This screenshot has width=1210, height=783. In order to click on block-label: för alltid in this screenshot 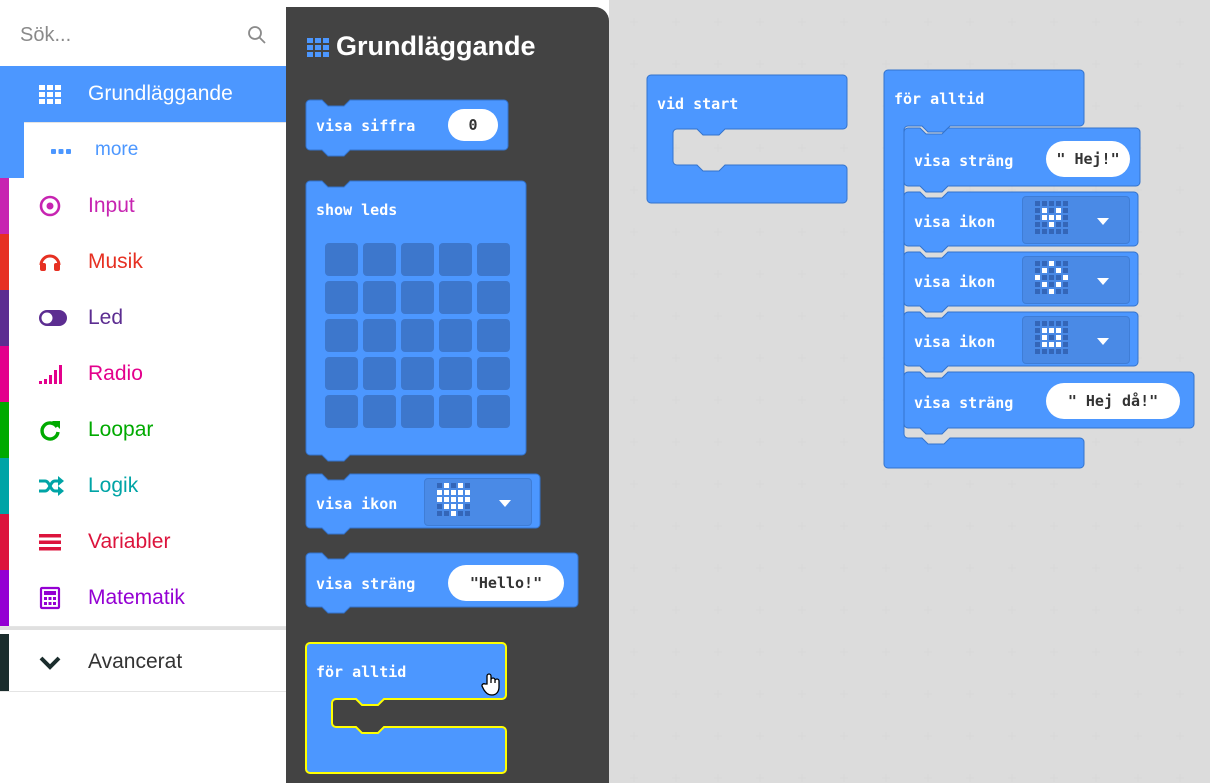, I will do `click(361, 672)`.